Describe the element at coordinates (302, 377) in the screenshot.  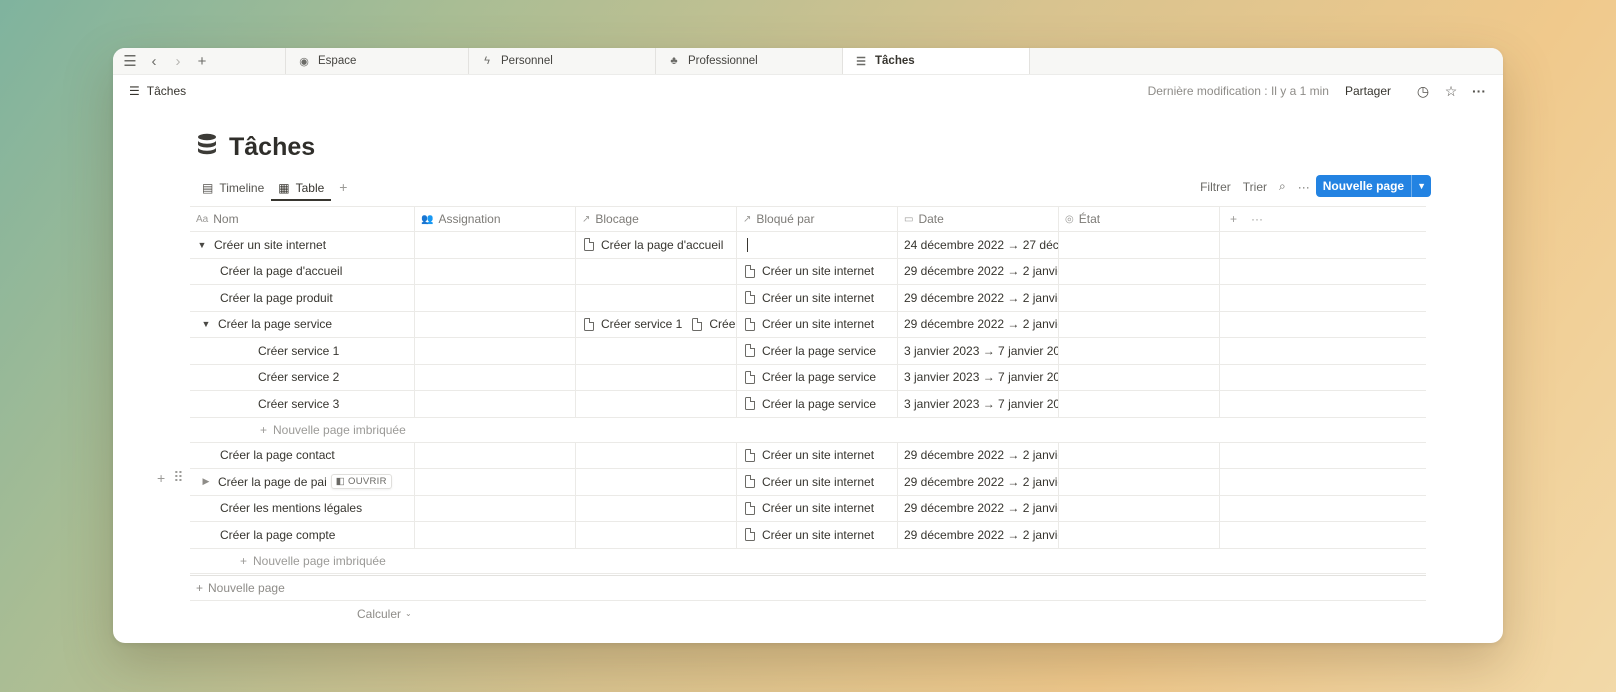
I see `name-cell: Créer service 2` at that location.